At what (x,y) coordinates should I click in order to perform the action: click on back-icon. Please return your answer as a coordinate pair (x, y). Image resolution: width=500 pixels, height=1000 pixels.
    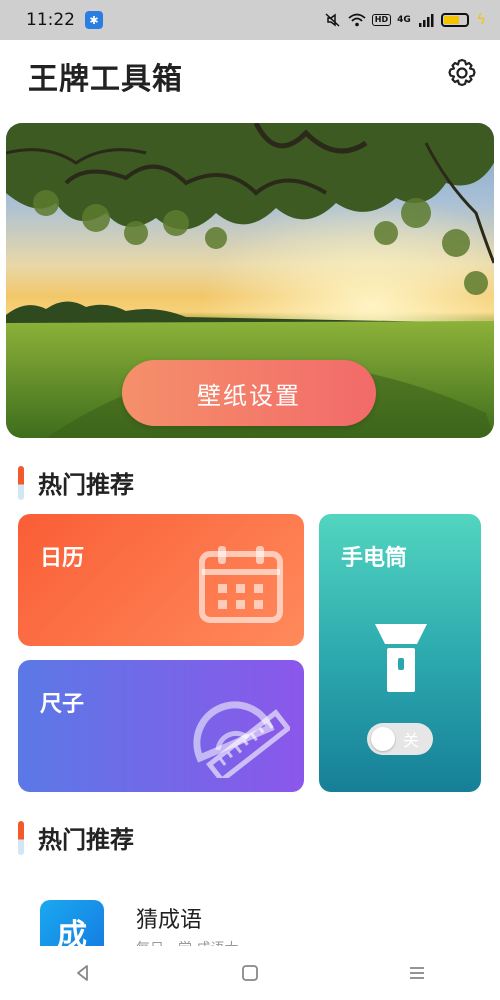
    Looking at the image, I should click on (83, 973).